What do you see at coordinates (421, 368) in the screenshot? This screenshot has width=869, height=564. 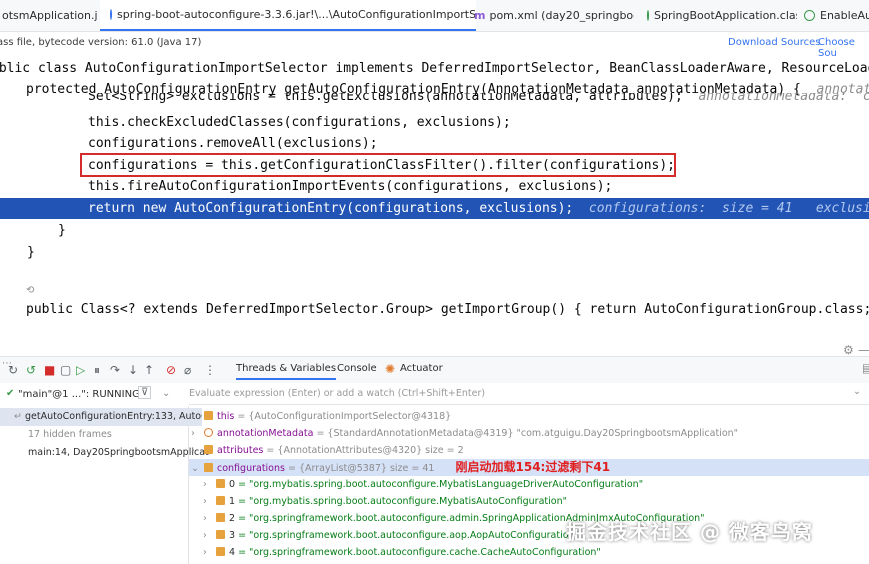 I see `tab-actuator: Actuator` at bounding box center [421, 368].